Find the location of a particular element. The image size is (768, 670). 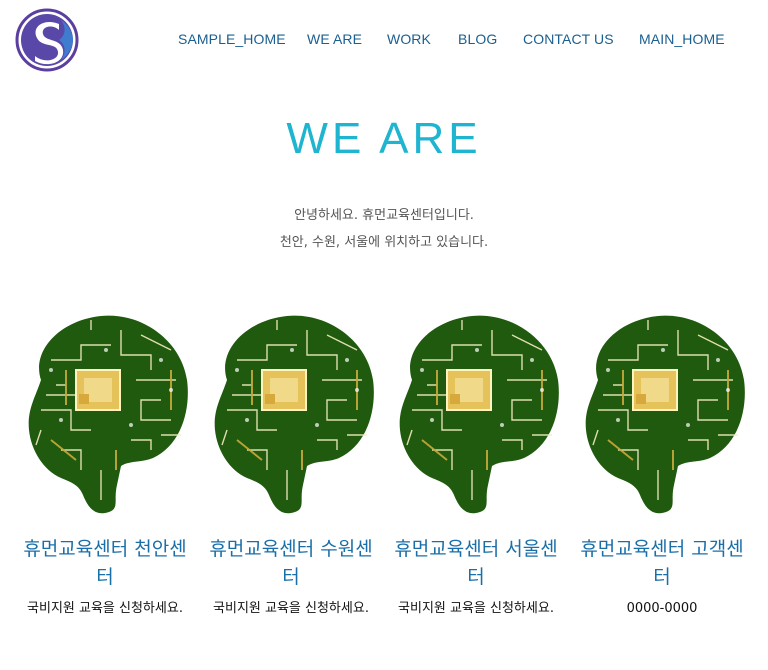

nav-item-contact-us: CONTACT US is located at coordinates (568, 39).